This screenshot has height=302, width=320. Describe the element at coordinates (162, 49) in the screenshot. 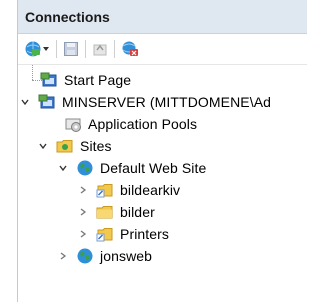

I see `connections-toolbar` at that location.